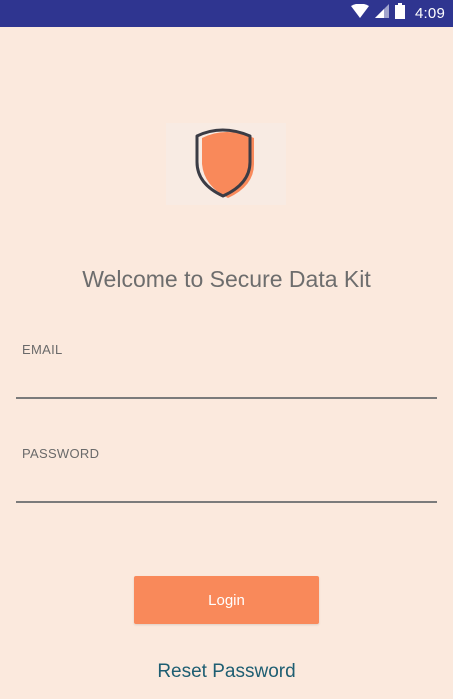 The width and height of the screenshot is (453, 699). I want to click on app-logo, so click(226, 164).